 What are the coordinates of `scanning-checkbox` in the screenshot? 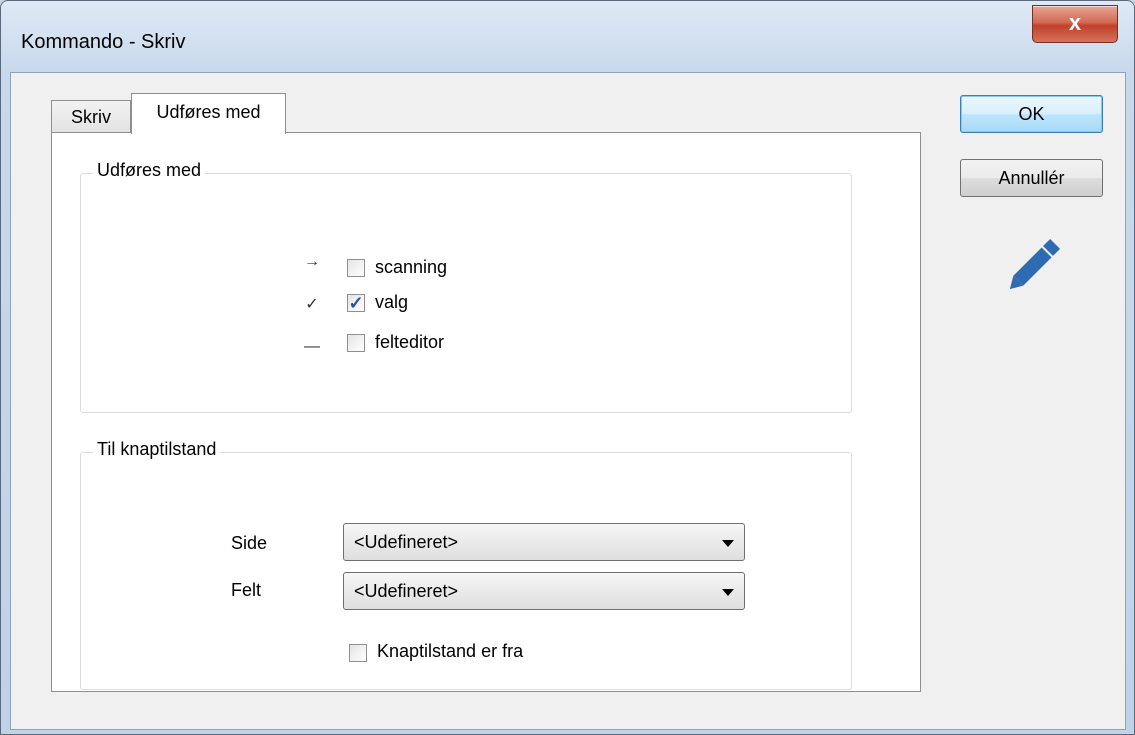 It's located at (356, 268).